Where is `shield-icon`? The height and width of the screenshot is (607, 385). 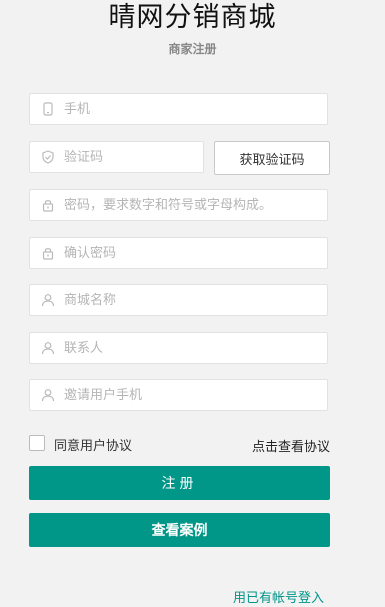 shield-icon is located at coordinates (48, 157).